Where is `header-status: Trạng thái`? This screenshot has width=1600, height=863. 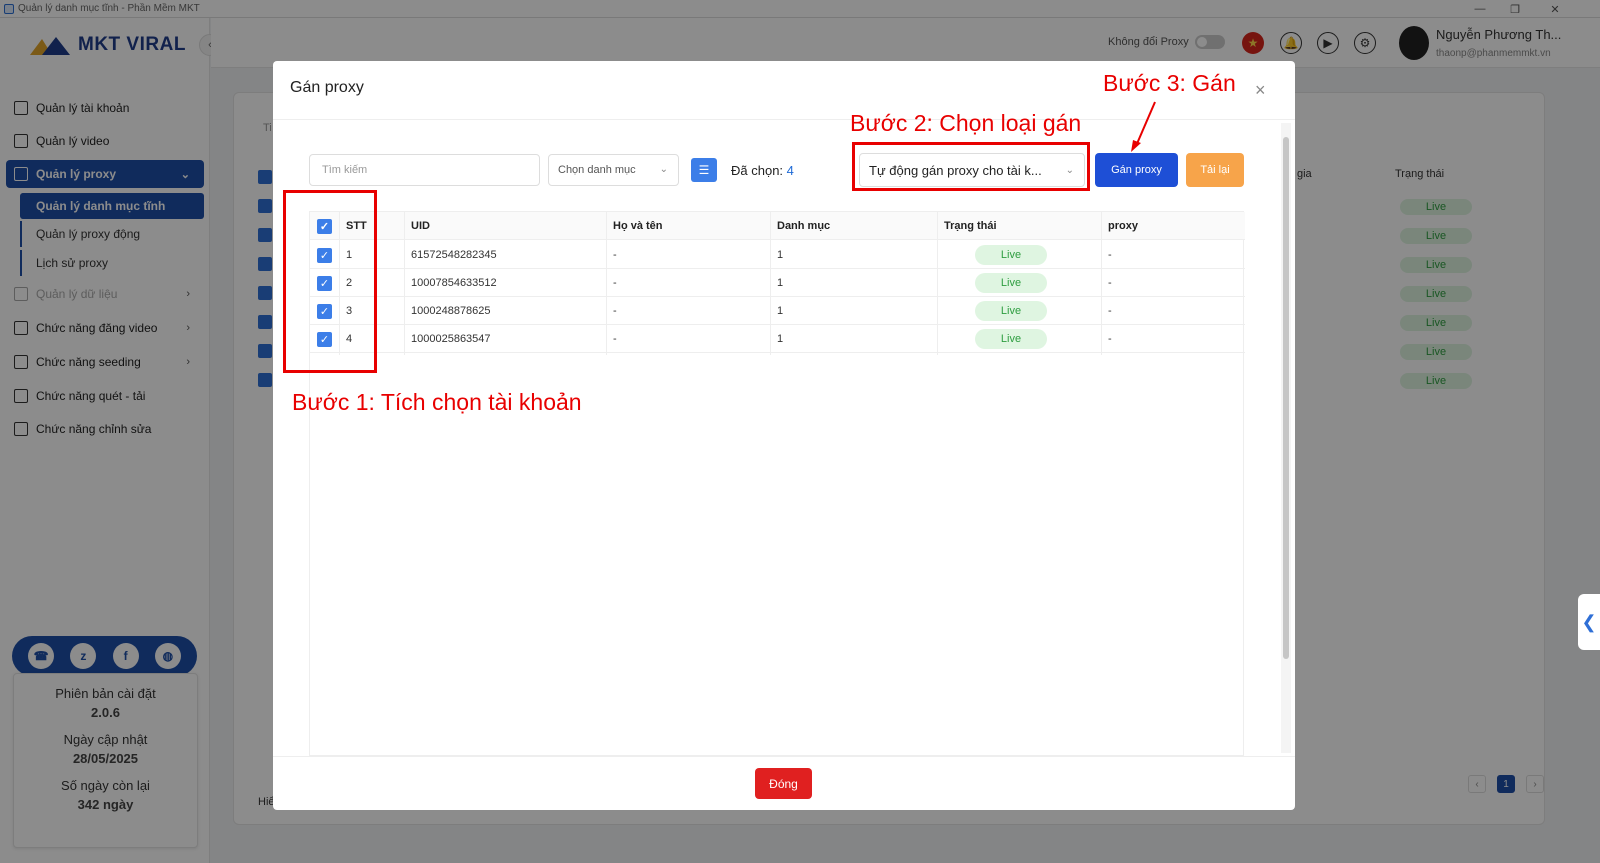 header-status: Trạng thái is located at coordinates (970, 226).